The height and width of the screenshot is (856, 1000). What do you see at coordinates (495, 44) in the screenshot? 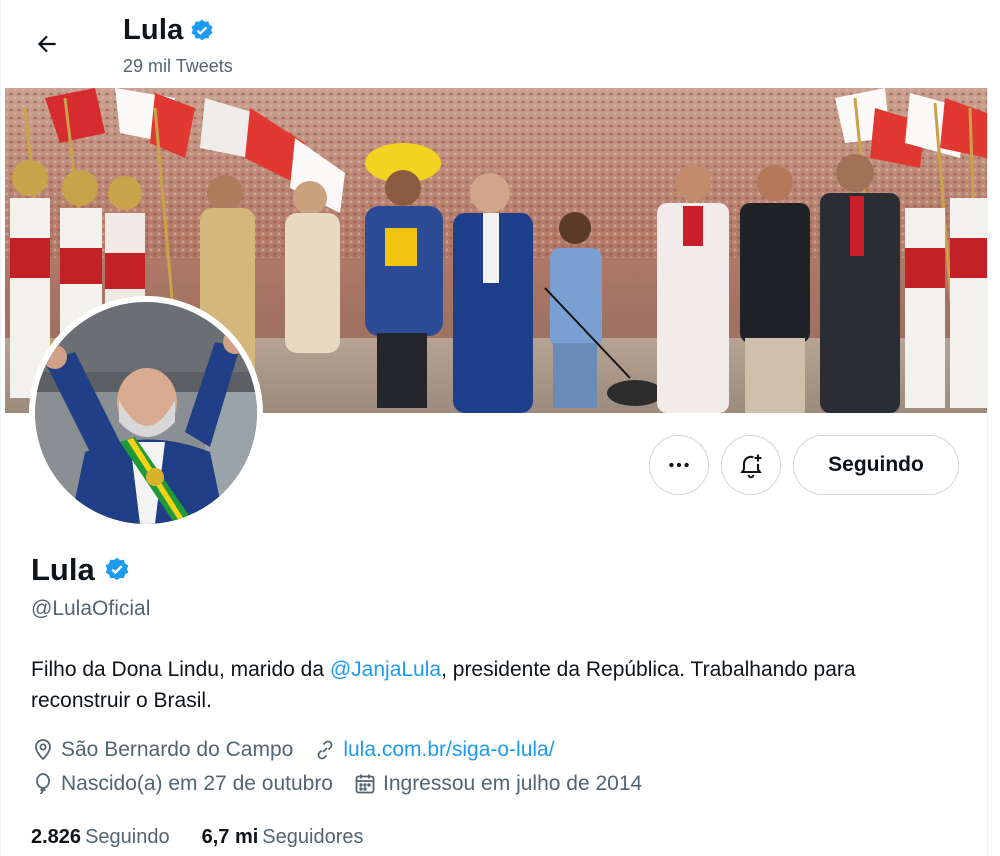
I see `top-bar: Lula 29 mil Tweets` at bounding box center [495, 44].